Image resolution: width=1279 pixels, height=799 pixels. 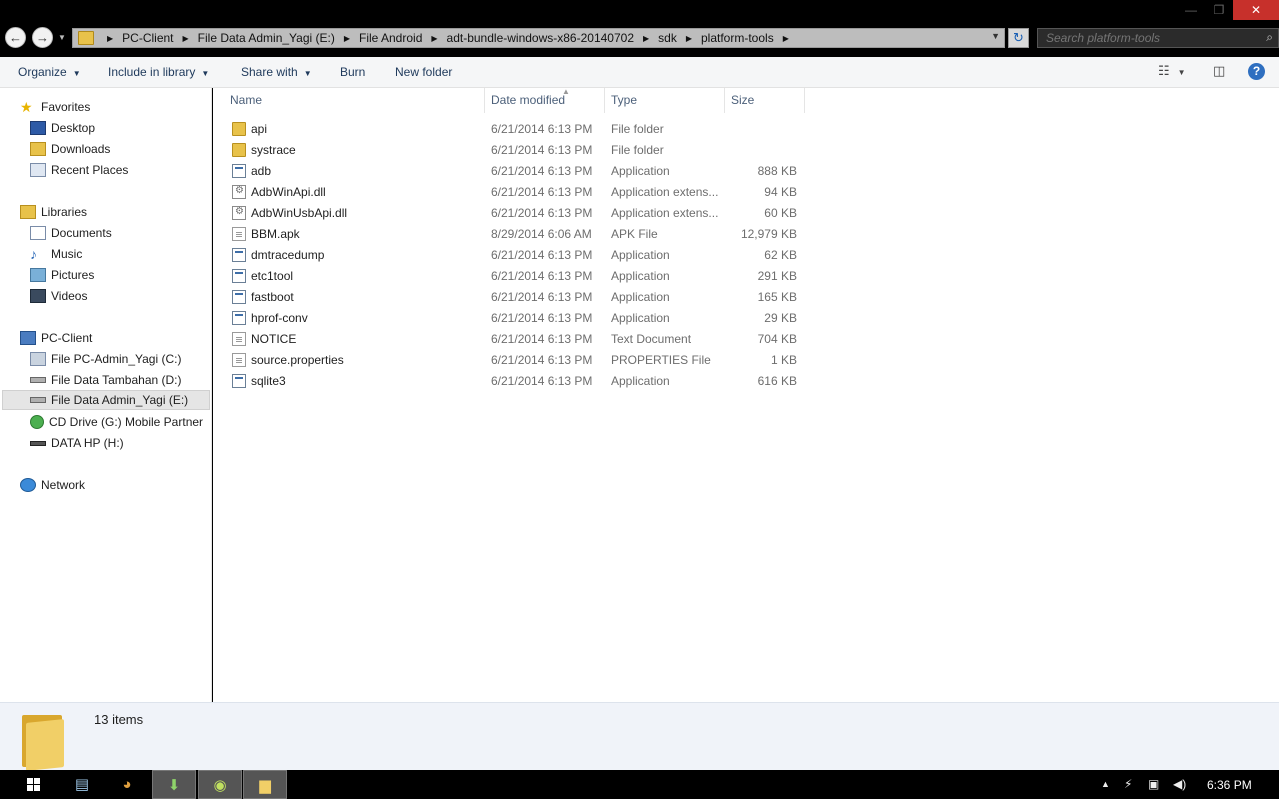 I want to click on nav-desktop: Desktop, so click(x=62, y=128).